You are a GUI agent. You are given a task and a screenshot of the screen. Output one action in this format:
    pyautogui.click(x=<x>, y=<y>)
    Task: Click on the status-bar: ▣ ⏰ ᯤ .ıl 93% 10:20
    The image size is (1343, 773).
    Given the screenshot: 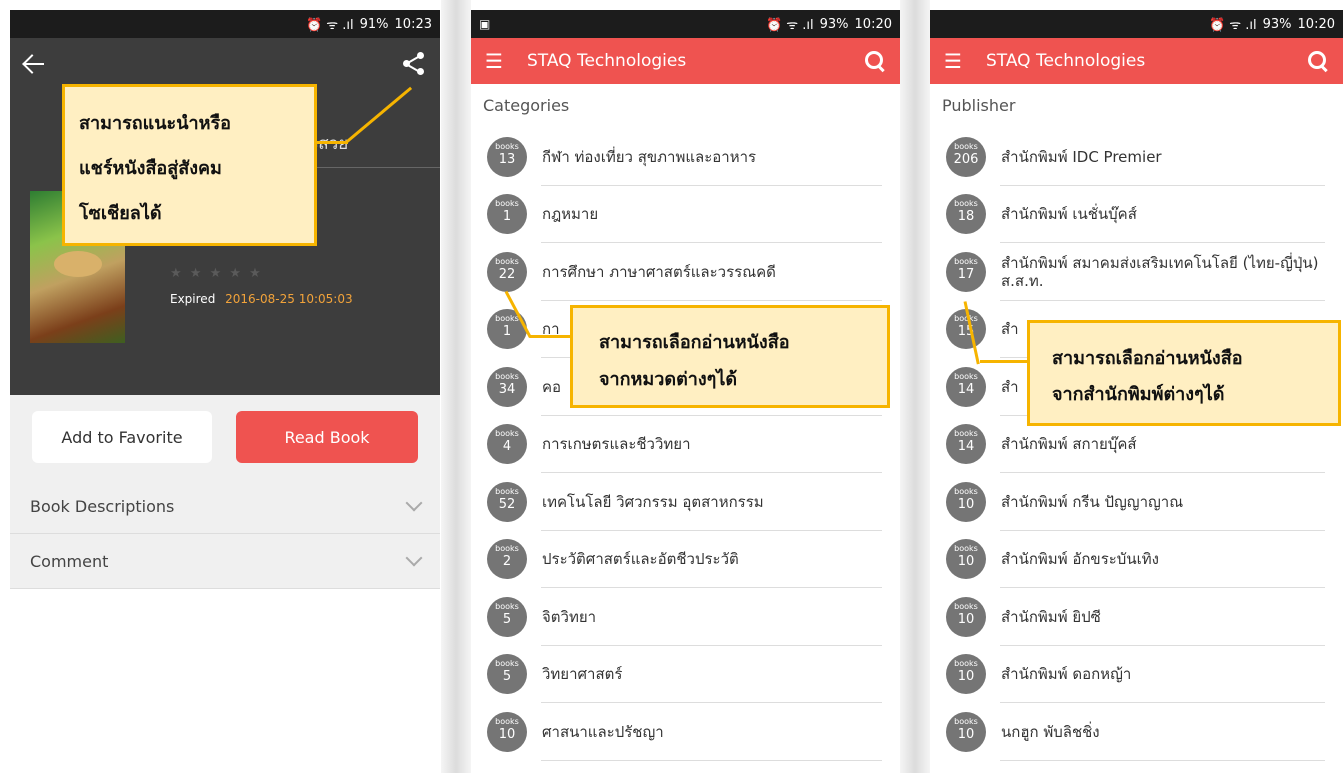 What is the action you would take?
    pyautogui.click(x=685, y=24)
    